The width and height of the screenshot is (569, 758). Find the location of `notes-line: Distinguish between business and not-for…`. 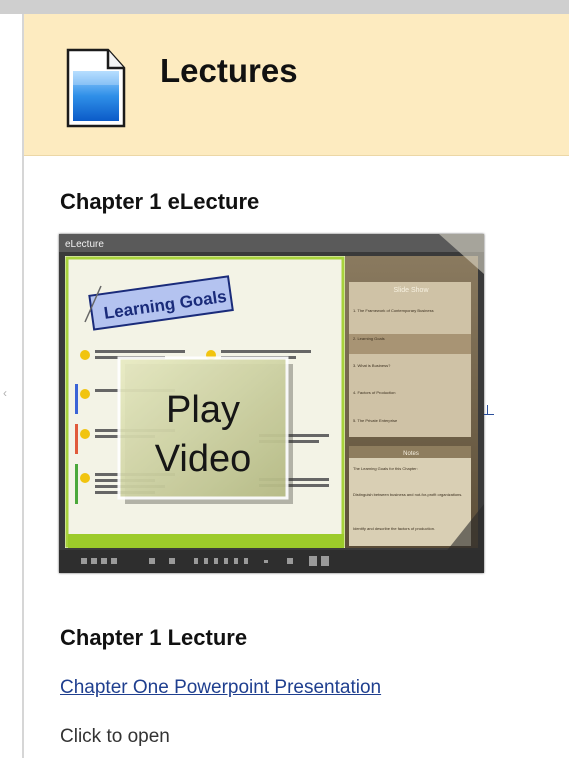

notes-line: Distinguish between business and not-for… is located at coordinates (407, 494).